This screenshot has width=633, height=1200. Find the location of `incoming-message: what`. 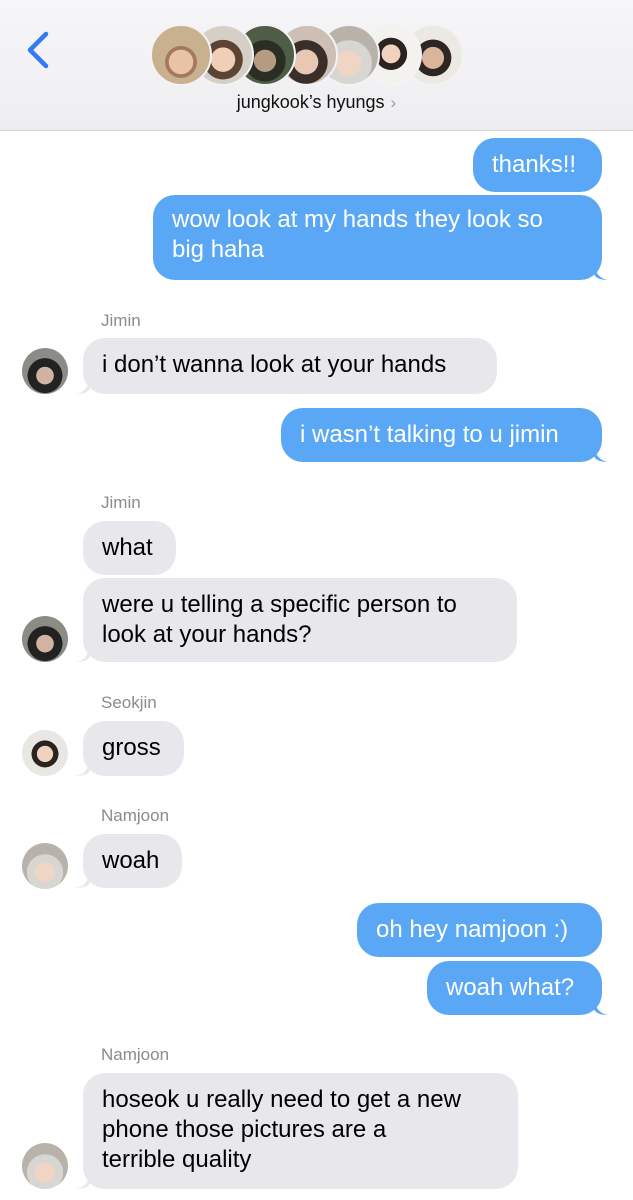

incoming-message: what is located at coordinates (129, 548).